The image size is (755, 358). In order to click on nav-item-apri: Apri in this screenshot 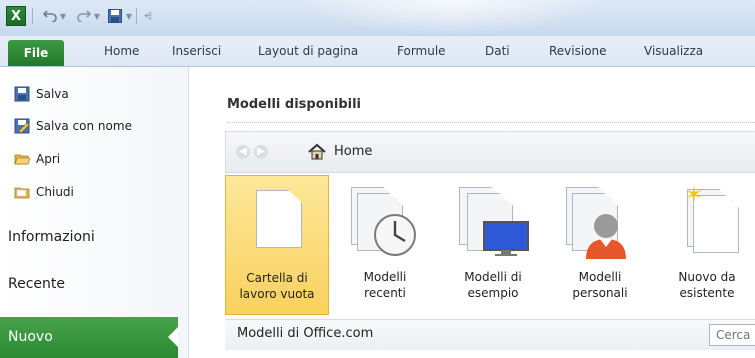, I will do `click(37, 159)`.